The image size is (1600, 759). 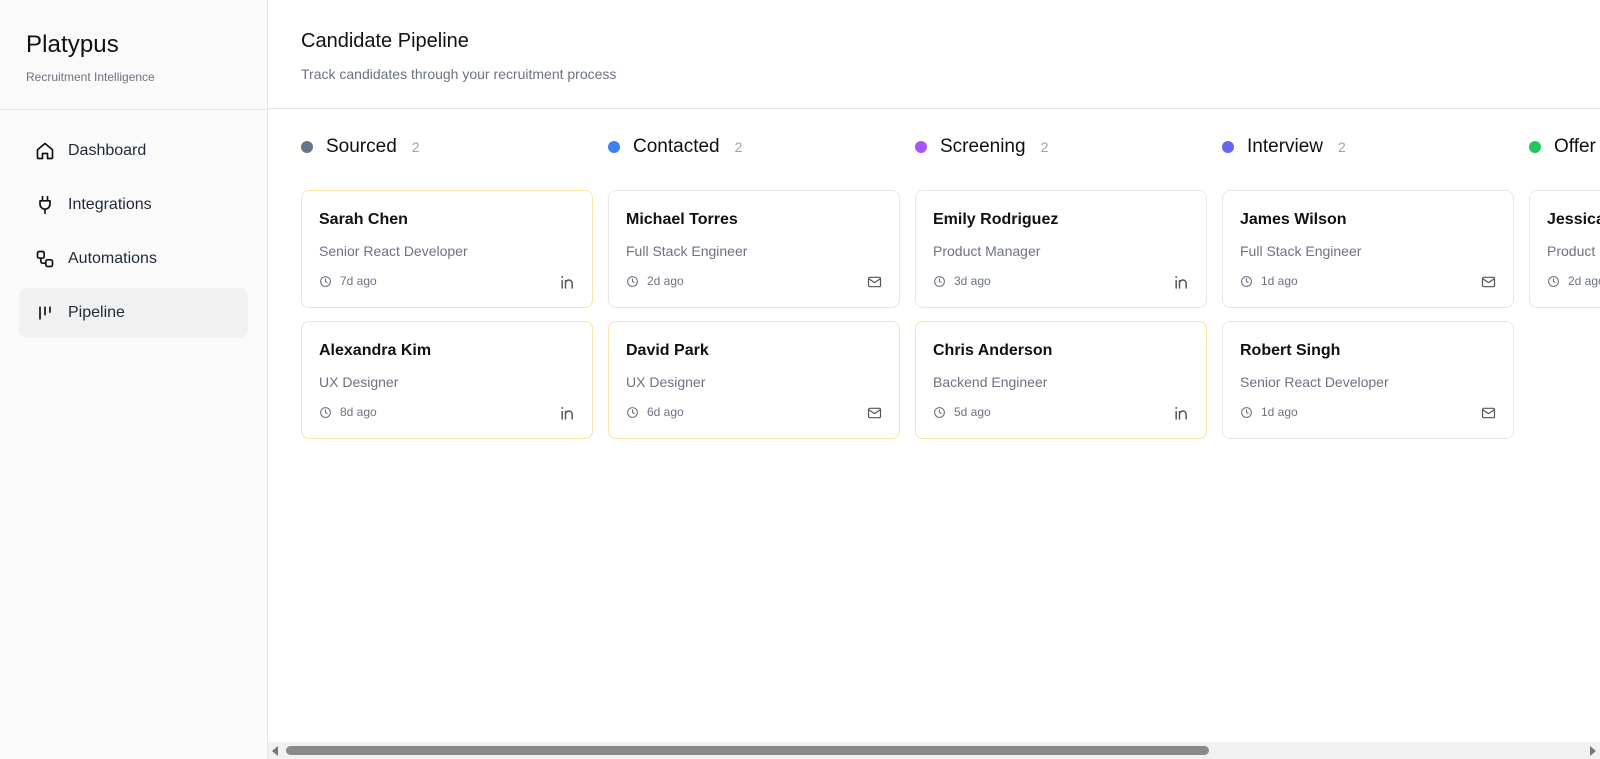 What do you see at coordinates (996, 219) in the screenshot?
I see `candidate-name: Emily Rodriguez` at bounding box center [996, 219].